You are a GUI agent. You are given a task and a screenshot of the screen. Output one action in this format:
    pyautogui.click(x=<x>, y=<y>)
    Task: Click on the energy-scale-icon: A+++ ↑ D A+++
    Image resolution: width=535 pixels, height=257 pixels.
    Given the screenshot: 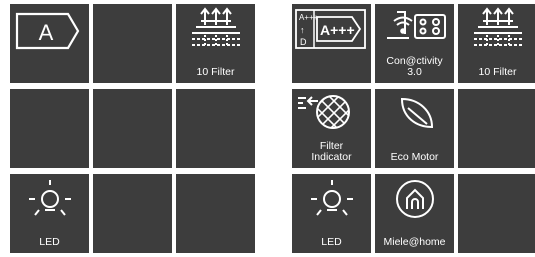 What is the action you would take?
    pyautogui.click(x=330, y=29)
    